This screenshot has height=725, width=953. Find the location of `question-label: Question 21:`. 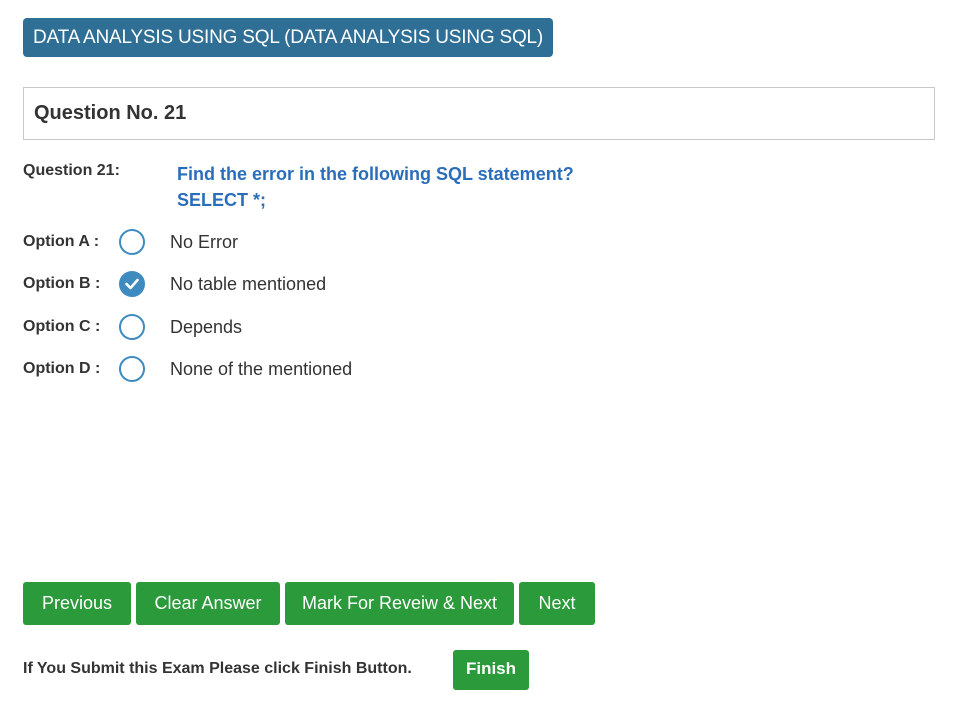

question-label: Question 21: is located at coordinates (71, 170).